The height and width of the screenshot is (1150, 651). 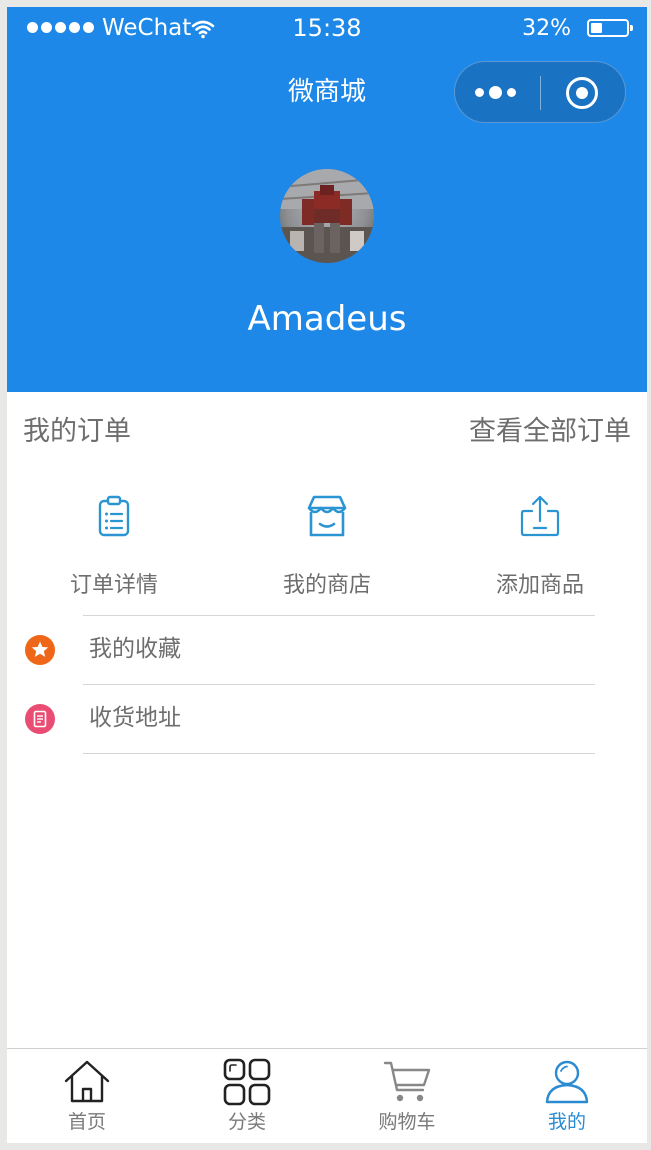 I want to click on favorites-row: 我的收藏, so click(x=327, y=650).